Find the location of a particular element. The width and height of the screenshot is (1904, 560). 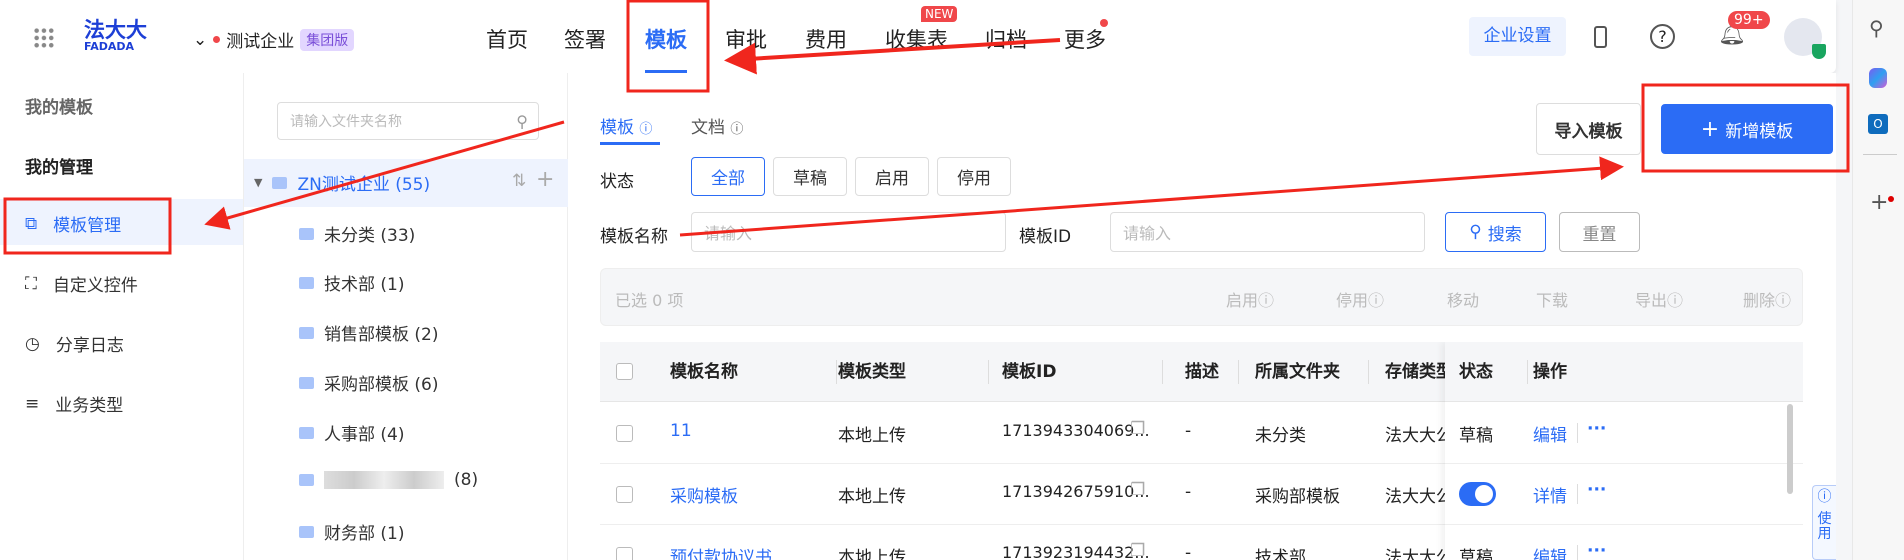

folder-item: 销售部模板 (2) is located at coordinates (368, 332).